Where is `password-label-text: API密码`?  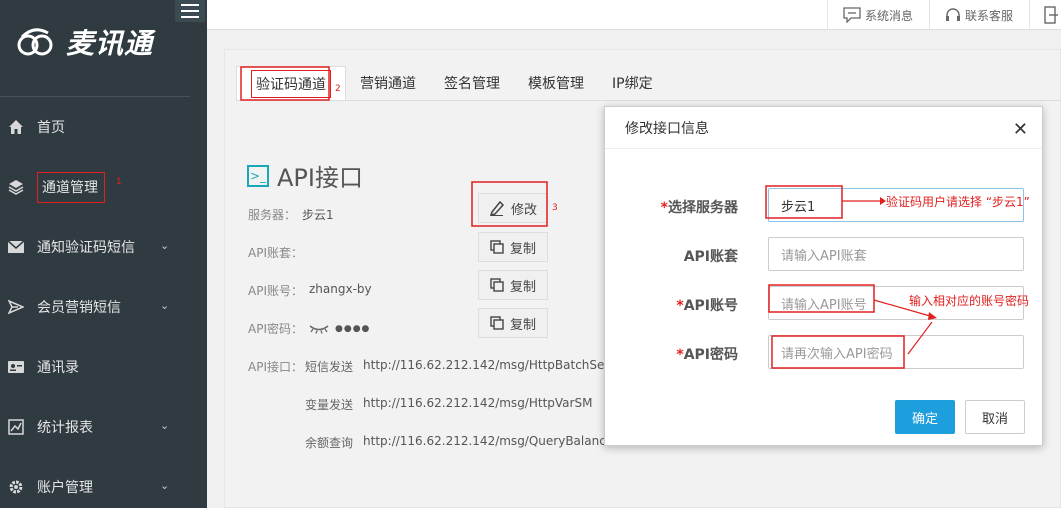 password-label-text: API密码 is located at coordinates (710, 355).